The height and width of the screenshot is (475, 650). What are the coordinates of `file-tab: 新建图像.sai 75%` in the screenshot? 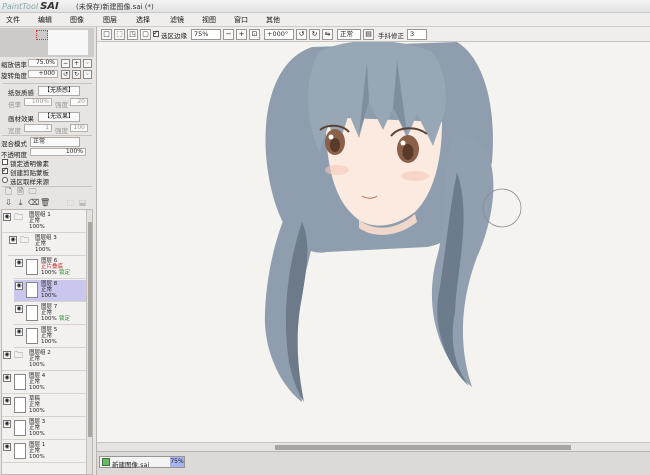 It's located at (142, 462).